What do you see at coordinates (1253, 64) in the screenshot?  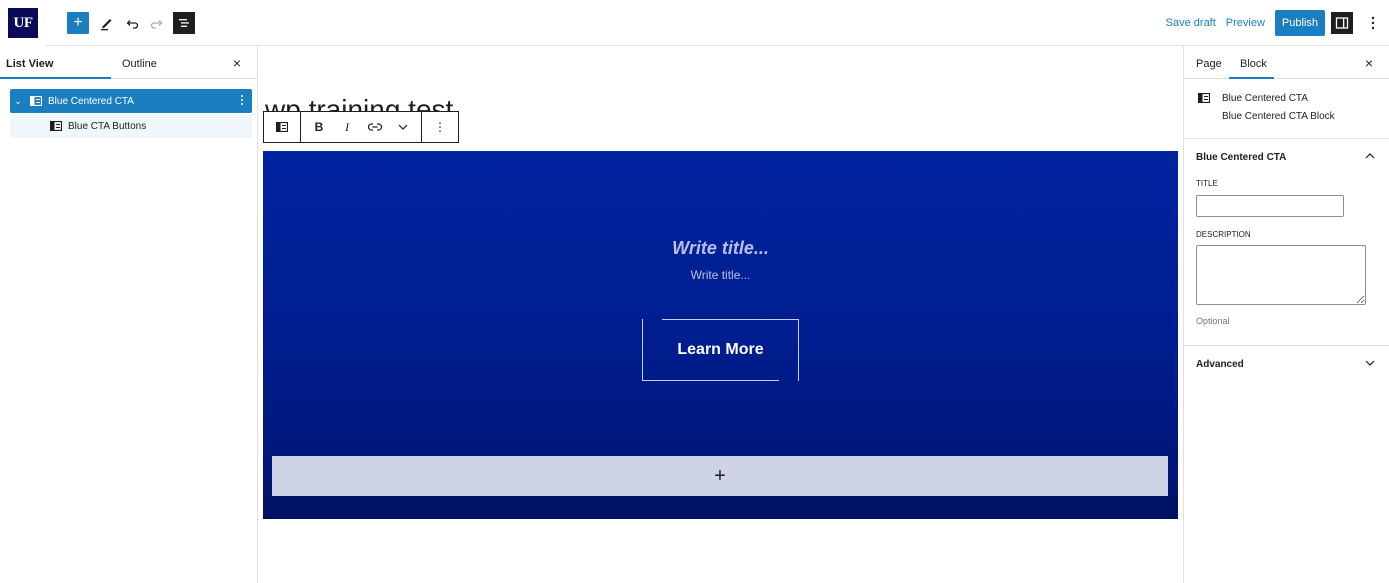 I see `tab-block: Block` at bounding box center [1253, 64].